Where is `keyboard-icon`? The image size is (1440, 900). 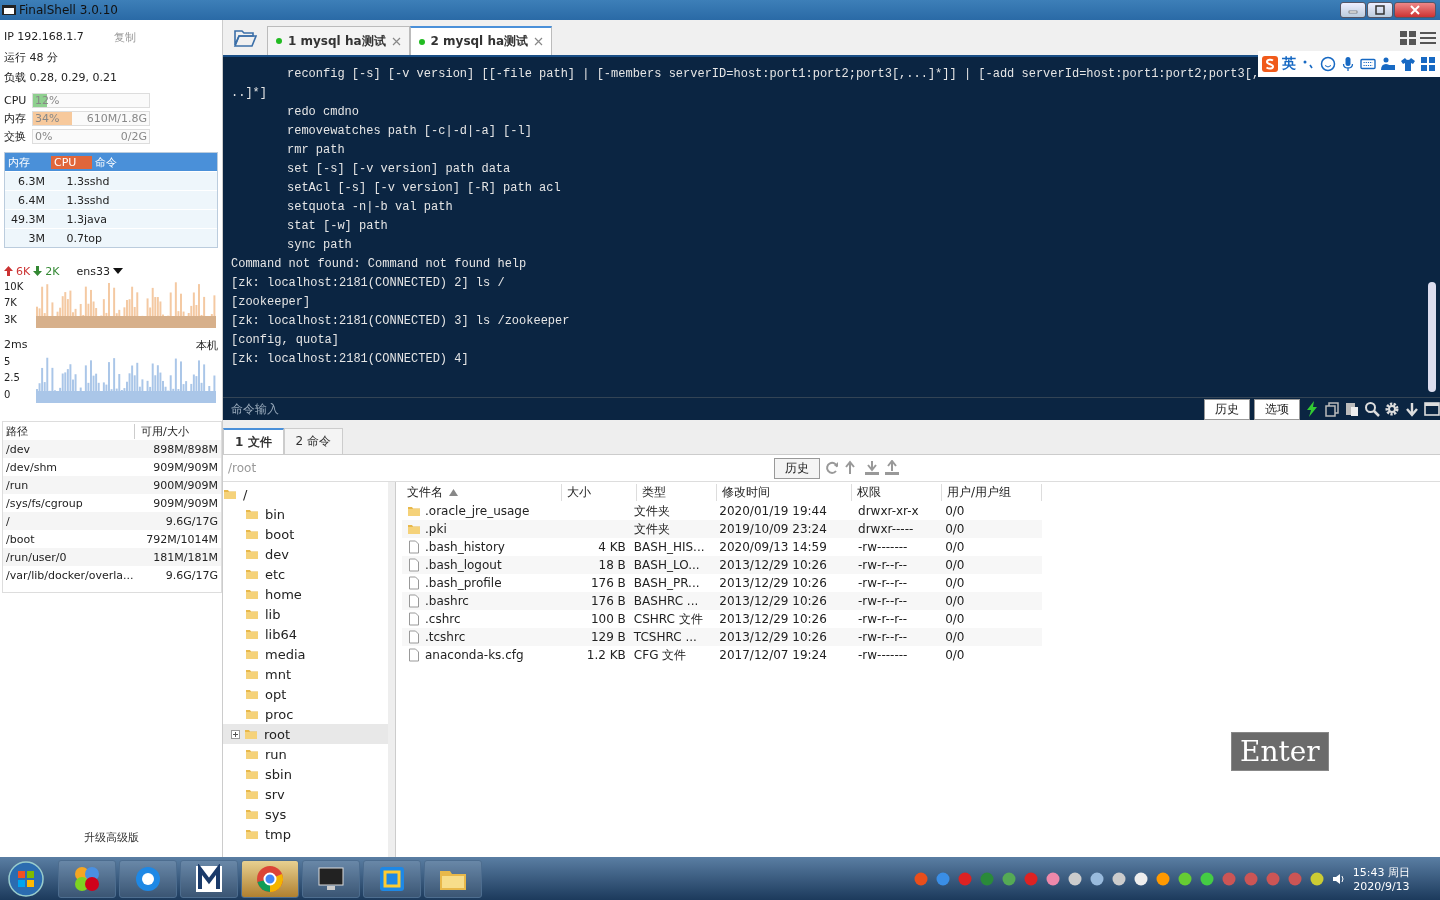
keyboard-icon is located at coordinates (1368, 64).